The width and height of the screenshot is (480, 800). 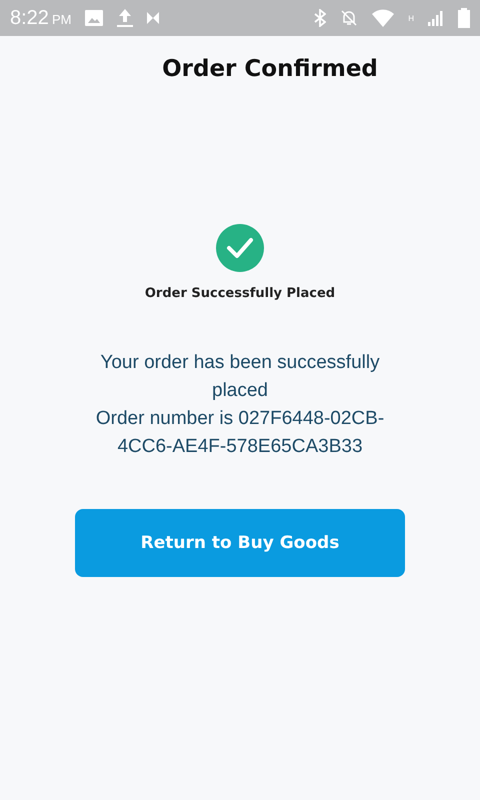 What do you see at coordinates (320, 18) in the screenshot?
I see `bluetooth-icon` at bounding box center [320, 18].